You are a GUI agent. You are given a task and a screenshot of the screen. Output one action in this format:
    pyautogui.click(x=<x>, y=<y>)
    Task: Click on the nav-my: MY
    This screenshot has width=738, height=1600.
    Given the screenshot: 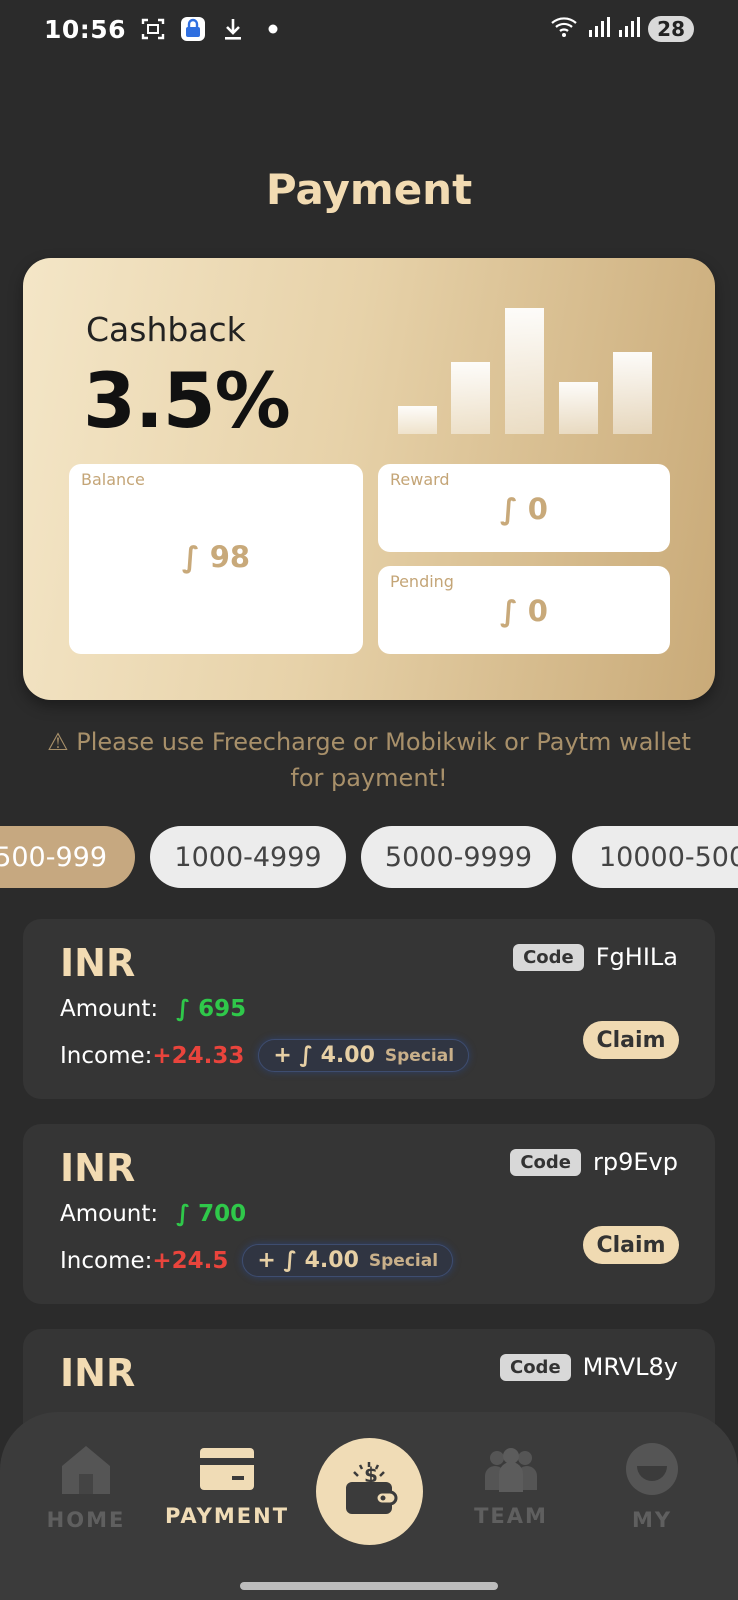 What is the action you would take?
    pyautogui.click(x=652, y=1482)
    